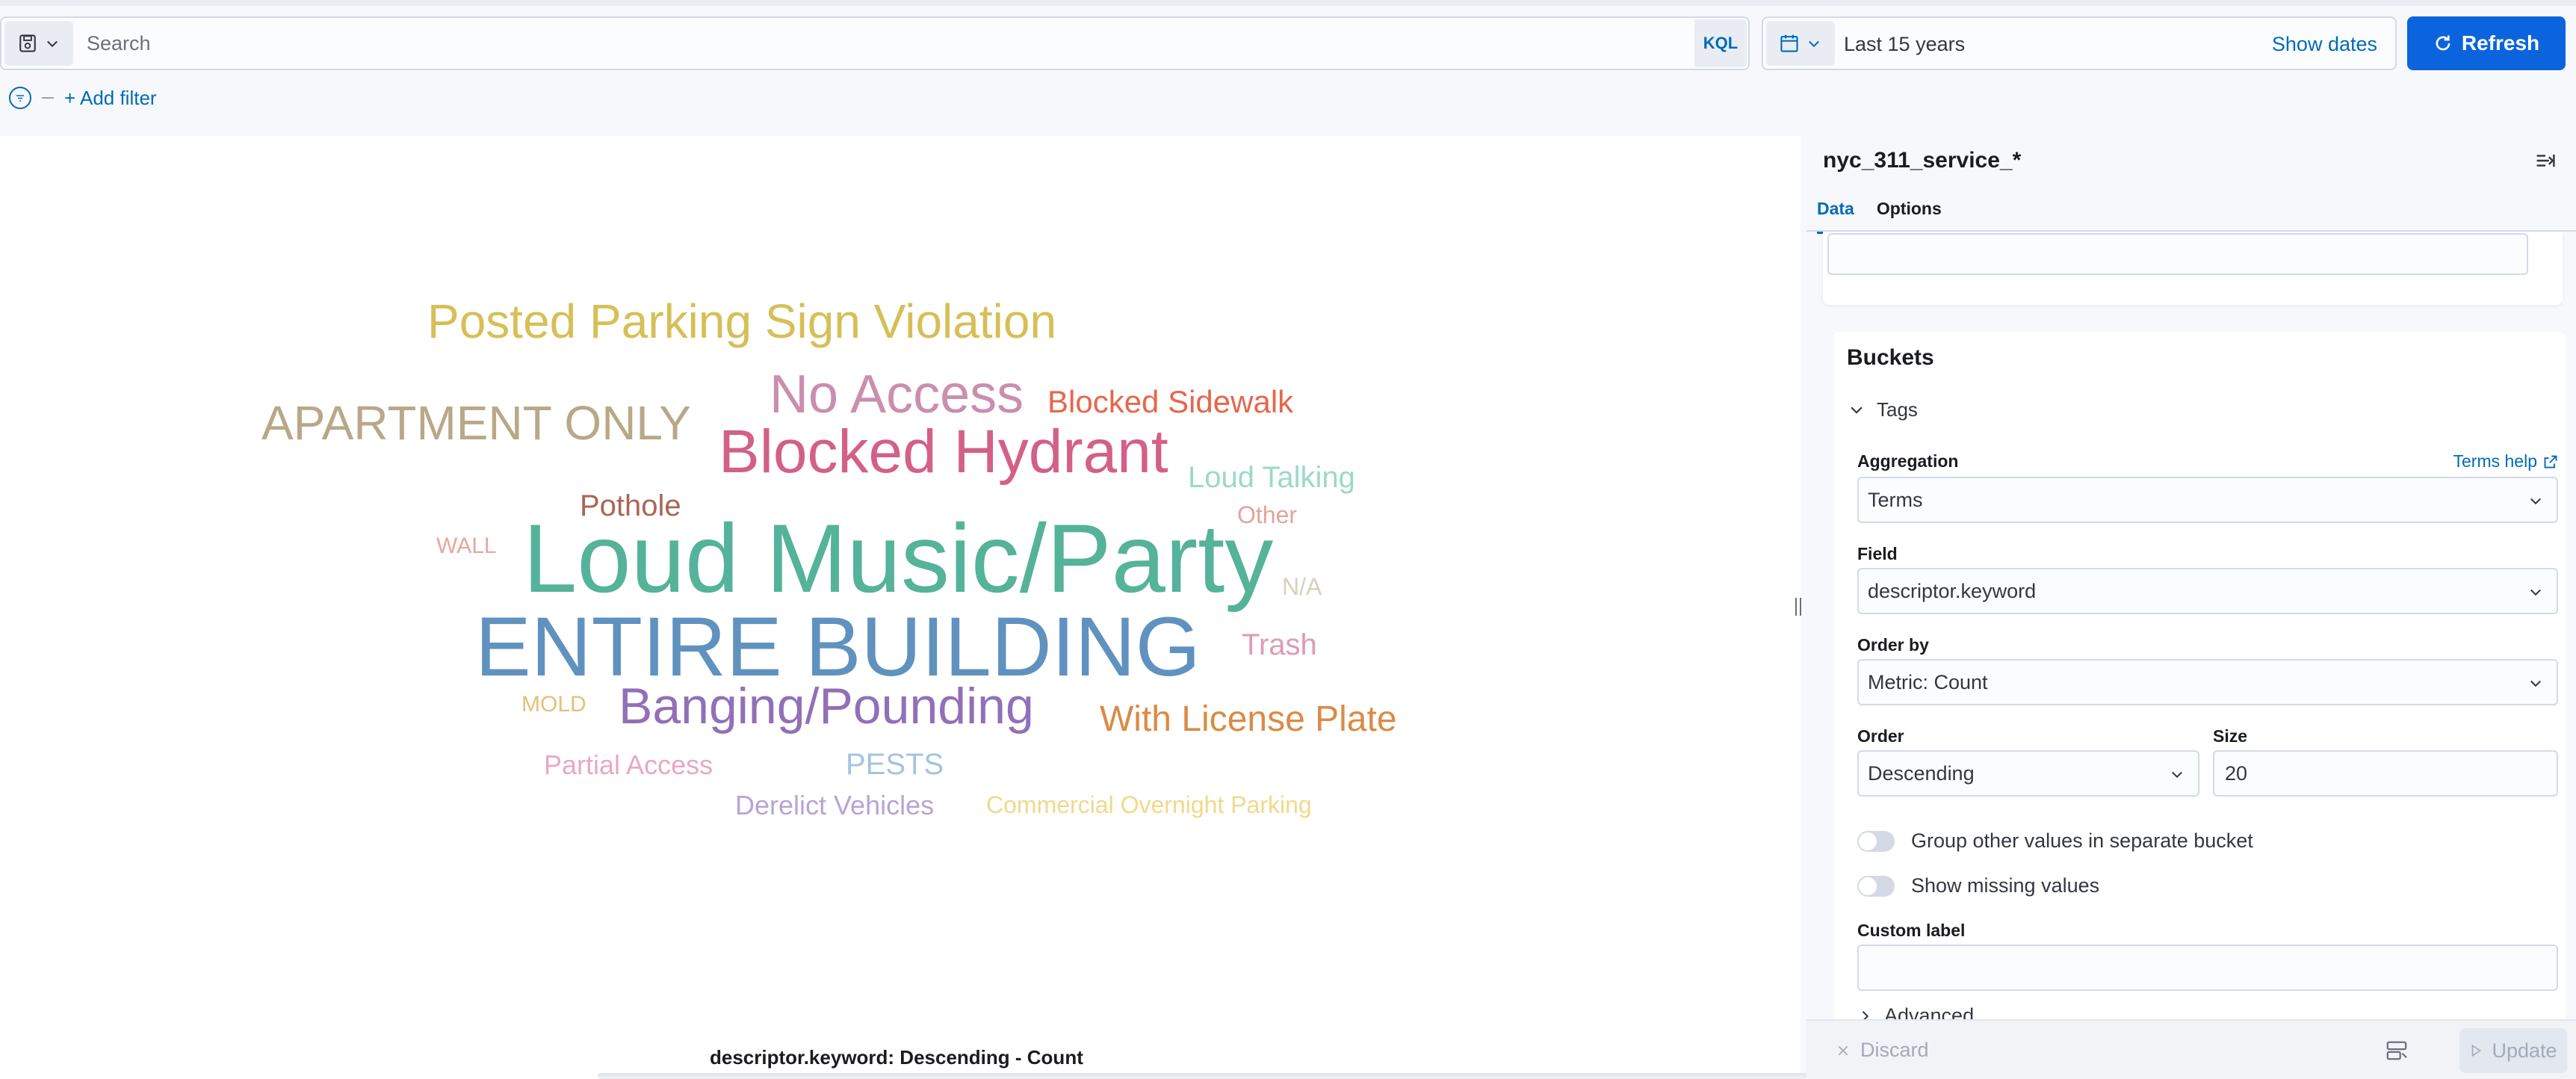 Image resolution: width=2576 pixels, height=1079 pixels. What do you see at coordinates (1911, 930) in the screenshot?
I see `custom-label-label: Custom label` at bounding box center [1911, 930].